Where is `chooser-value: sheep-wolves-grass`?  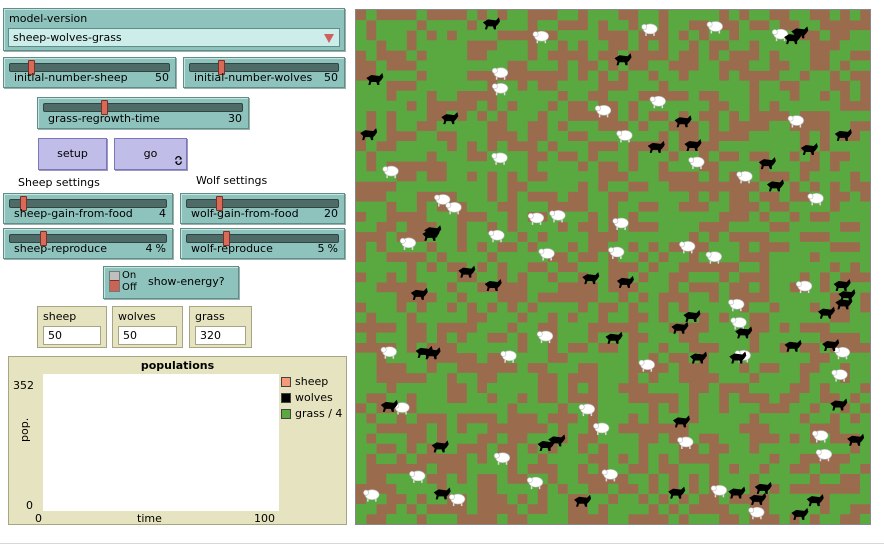 chooser-value: sheep-wolves-grass is located at coordinates (174, 37).